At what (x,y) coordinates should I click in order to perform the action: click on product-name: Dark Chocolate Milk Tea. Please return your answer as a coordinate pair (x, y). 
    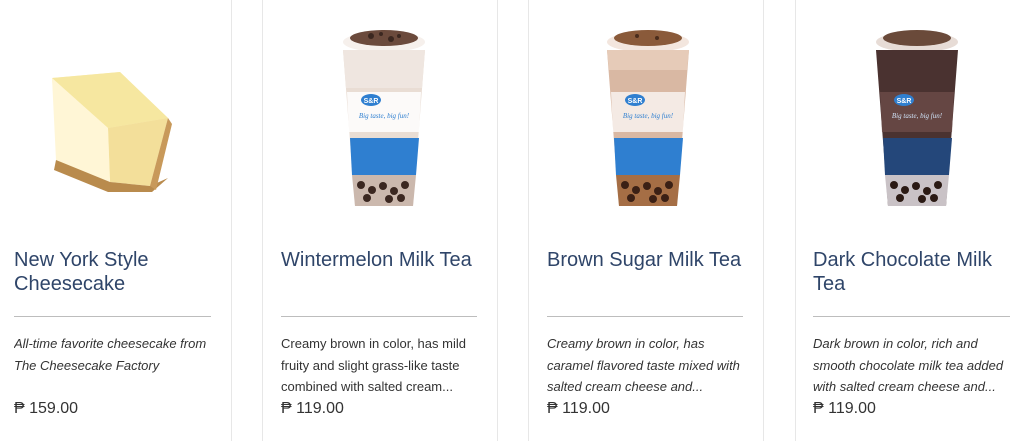
    Looking at the image, I should click on (911, 272).